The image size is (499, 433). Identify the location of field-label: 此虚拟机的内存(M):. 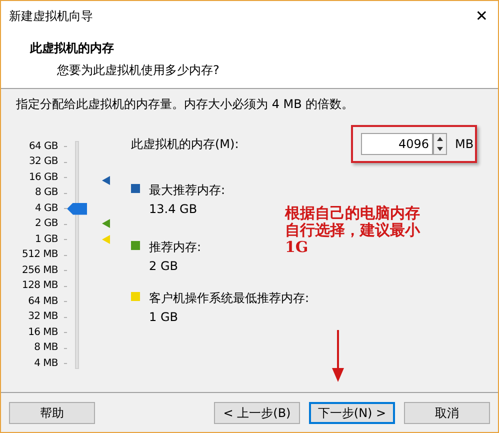
(185, 144).